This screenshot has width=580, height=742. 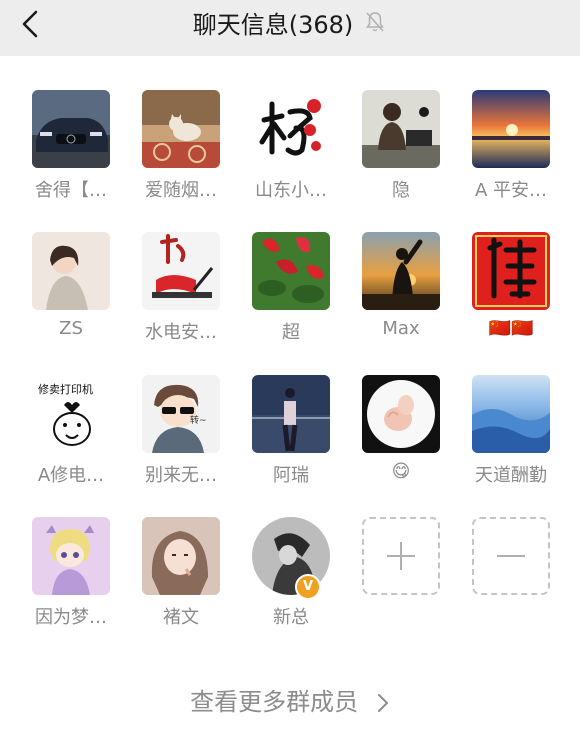 I want to click on chevron-right-icon, so click(x=382, y=703).